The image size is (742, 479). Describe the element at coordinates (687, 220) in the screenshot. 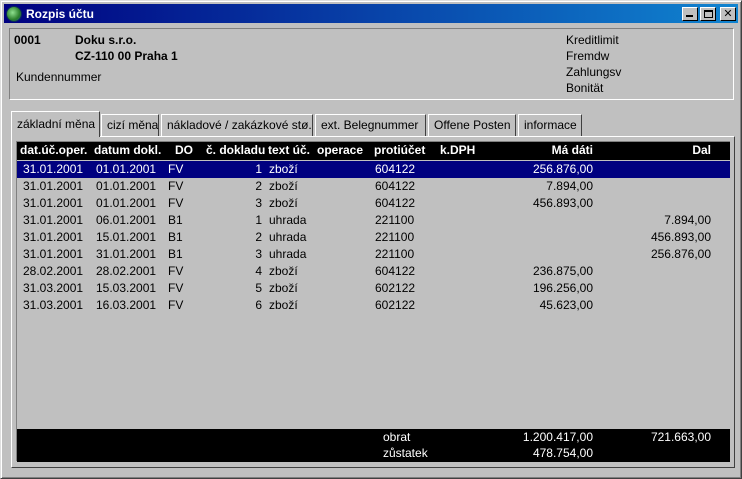

I see `credit-cell: 7.894,00` at that location.